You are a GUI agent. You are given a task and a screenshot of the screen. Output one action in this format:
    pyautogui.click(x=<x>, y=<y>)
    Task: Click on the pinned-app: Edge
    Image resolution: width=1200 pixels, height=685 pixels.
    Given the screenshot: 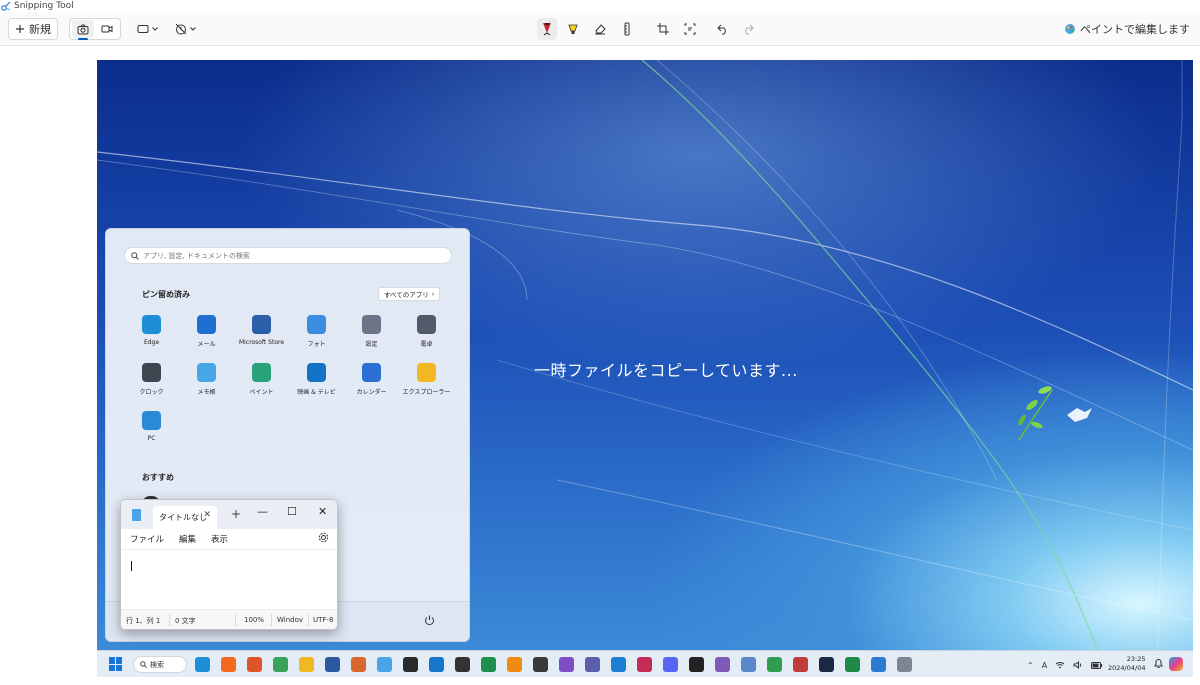 What is the action you would take?
    pyautogui.click(x=151, y=337)
    